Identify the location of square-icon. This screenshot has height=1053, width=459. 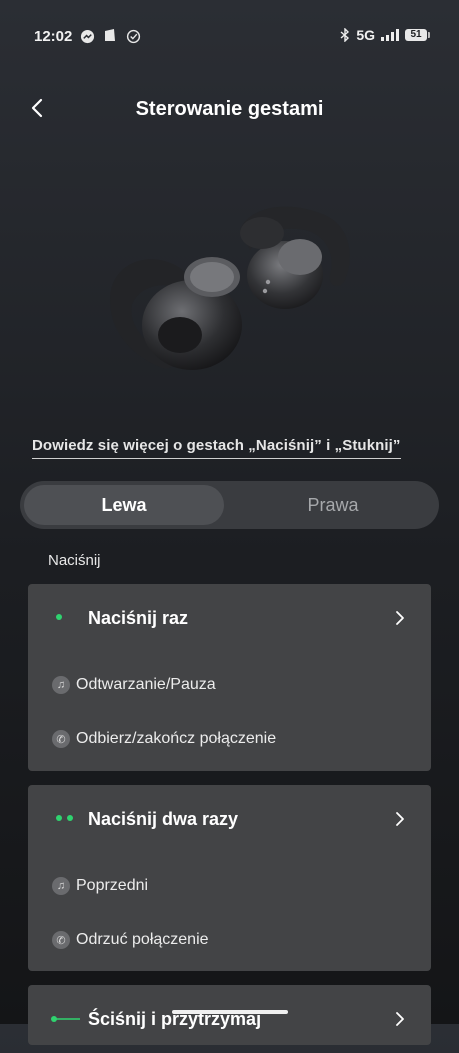
(110, 35).